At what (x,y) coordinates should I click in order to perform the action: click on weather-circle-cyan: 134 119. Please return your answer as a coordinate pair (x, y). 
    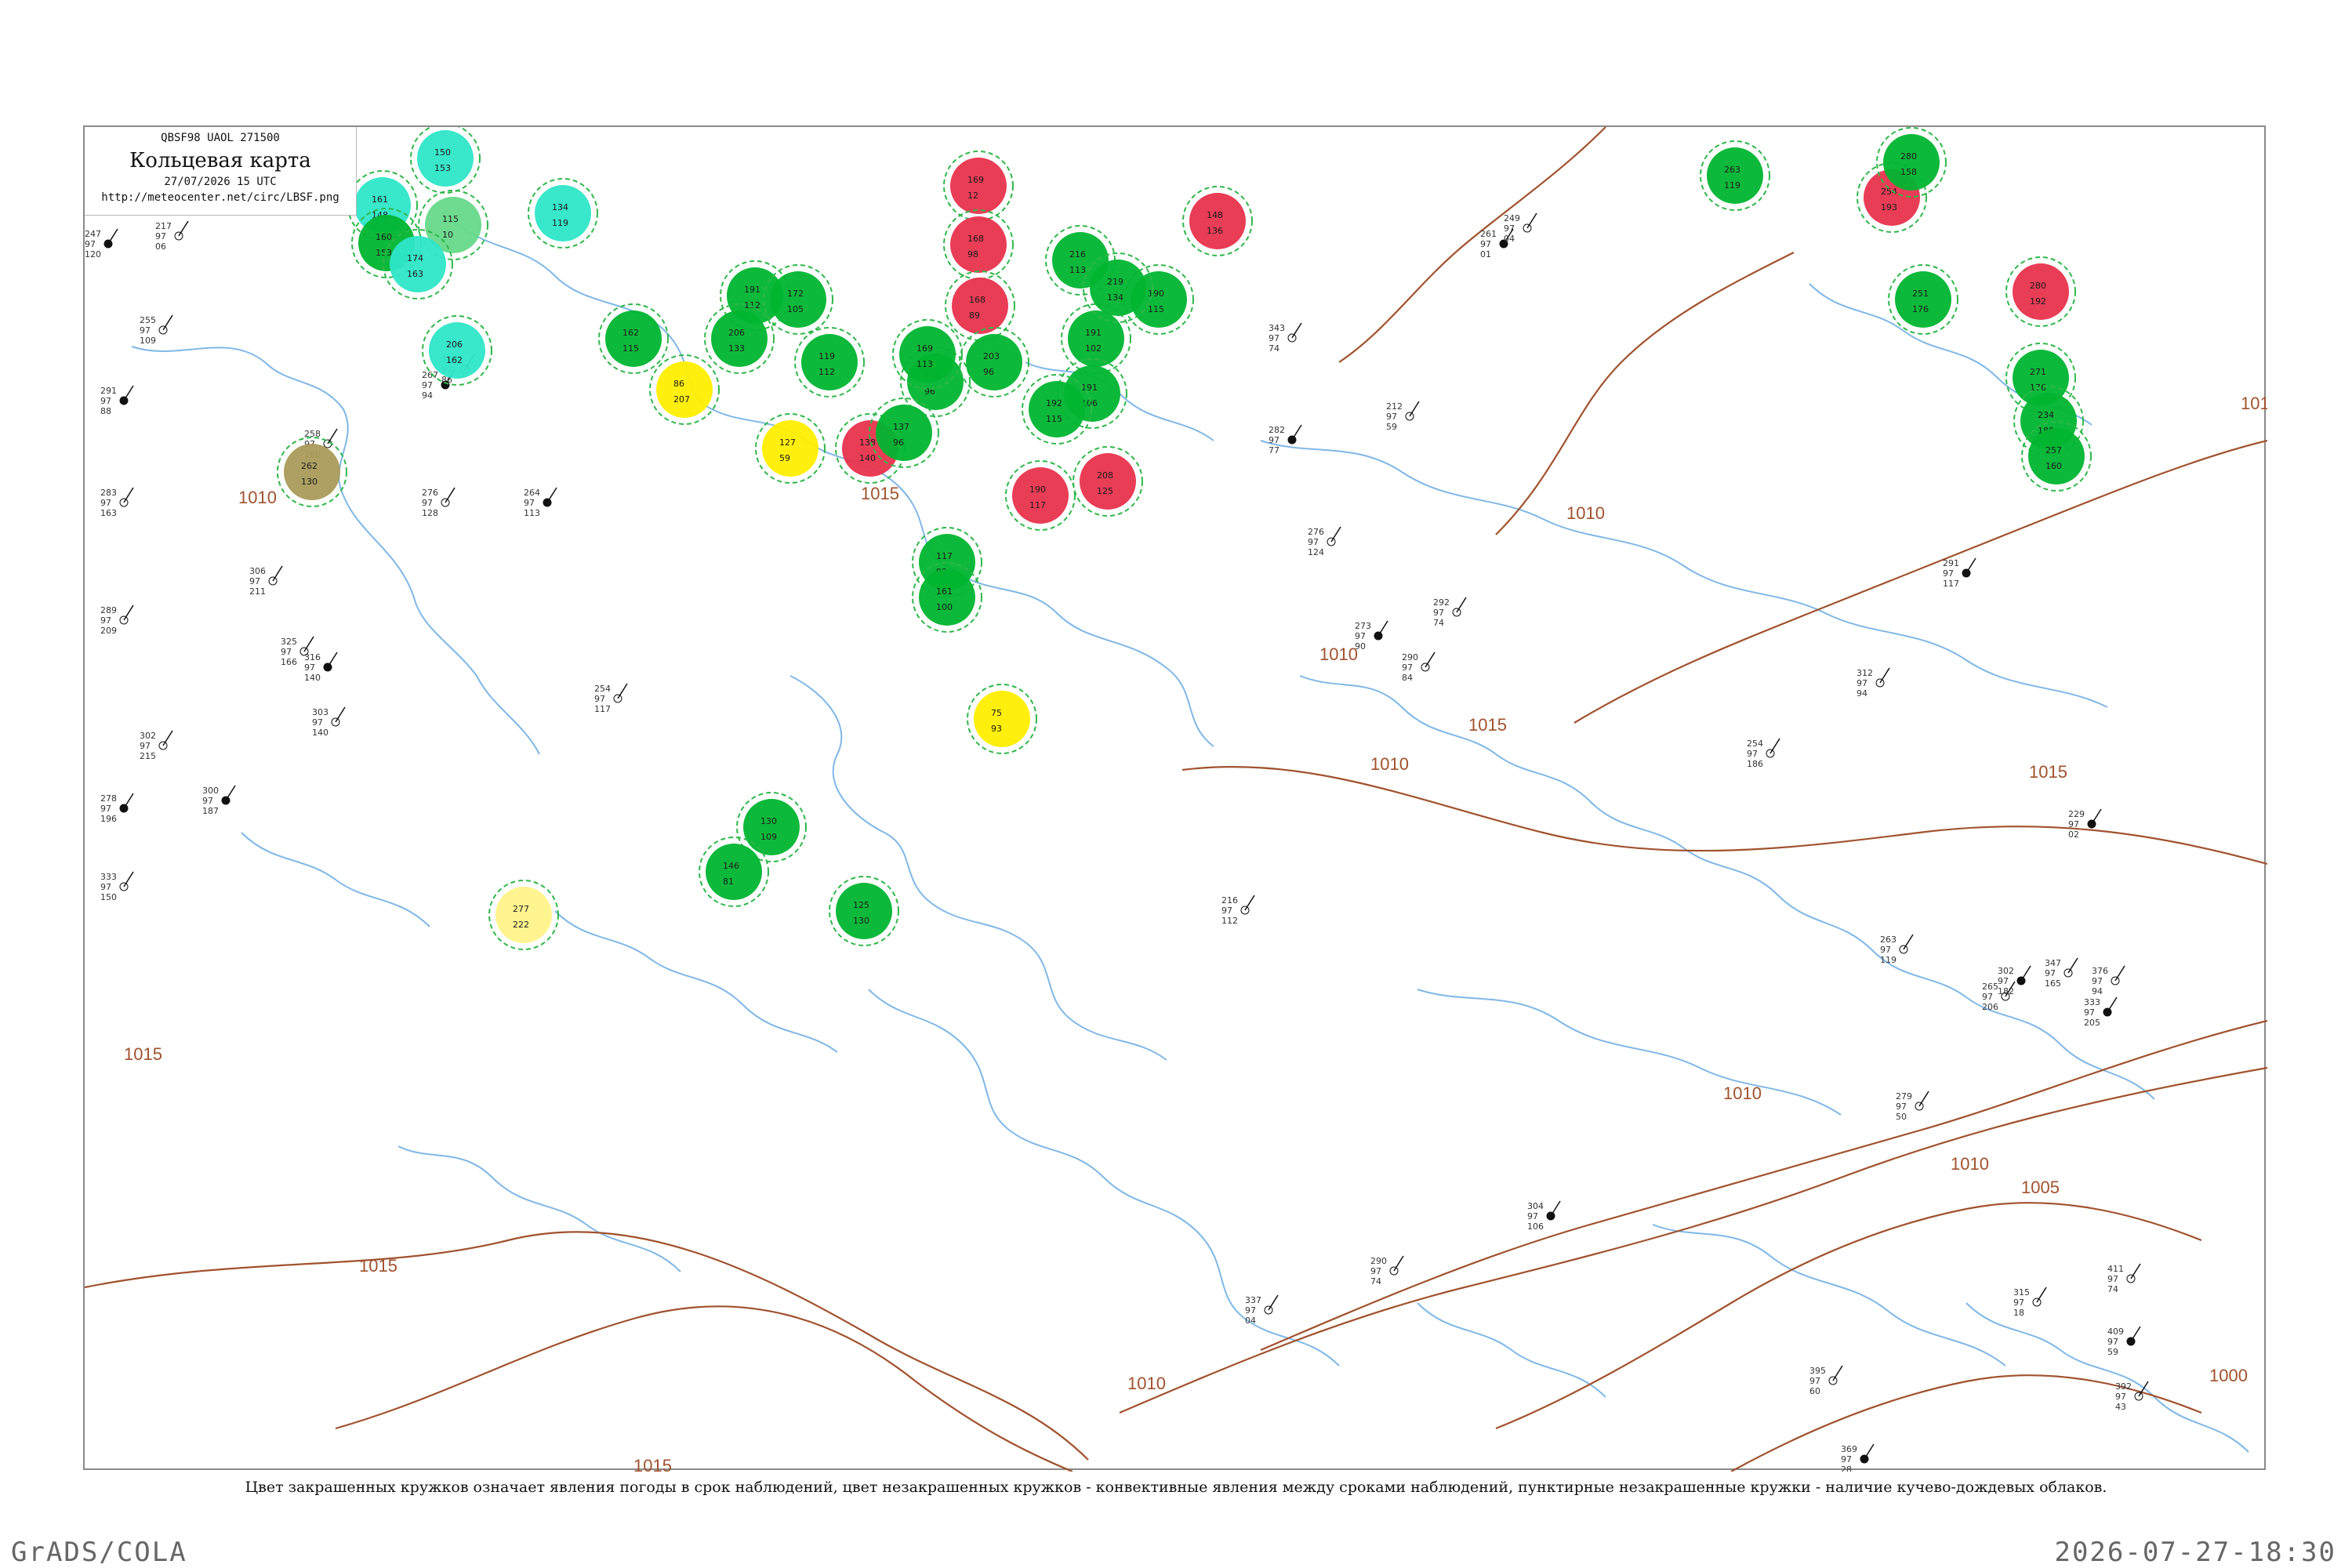
    Looking at the image, I should click on (563, 213).